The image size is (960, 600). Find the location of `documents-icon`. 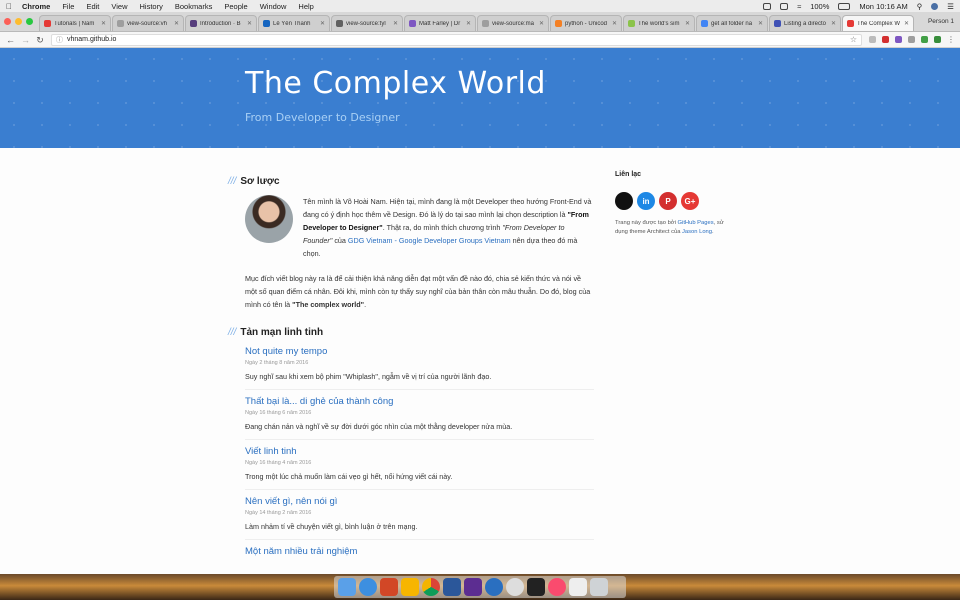

documents-icon is located at coordinates (578, 587).